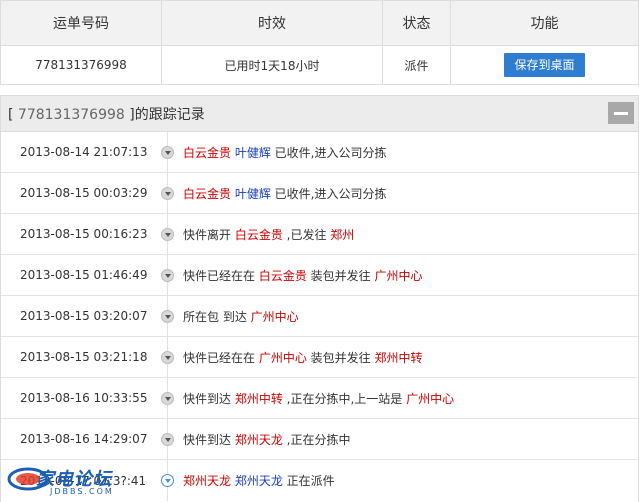  Describe the element at coordinates (84, 357) in the screenshot. I see `event-time: 2013-08-15 03:21:18` at that location.